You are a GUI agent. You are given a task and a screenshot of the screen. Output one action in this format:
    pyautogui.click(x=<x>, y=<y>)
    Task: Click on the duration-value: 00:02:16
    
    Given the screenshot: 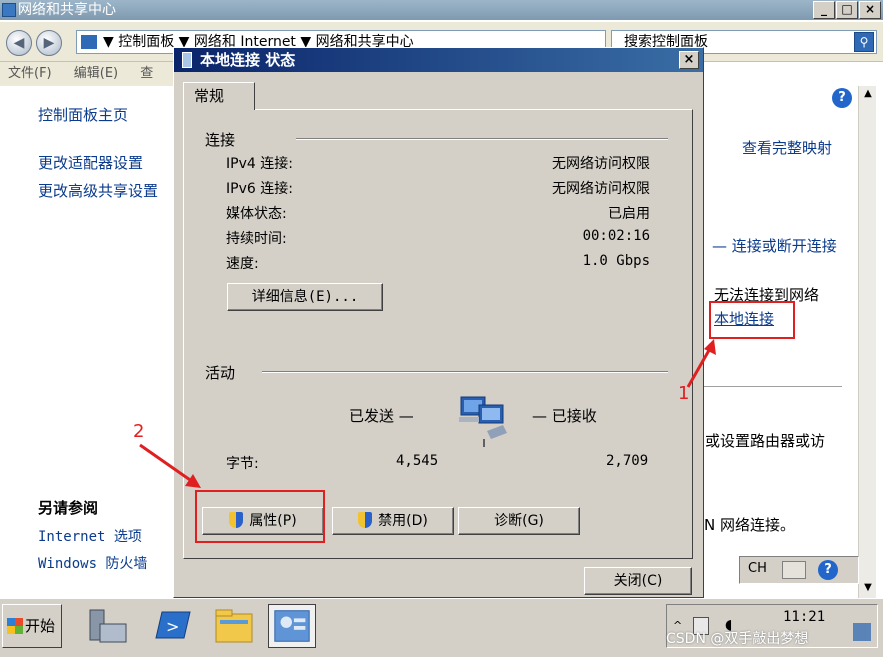 What is the action you would take?
    pyautogui.click(x=616, y=236)
    